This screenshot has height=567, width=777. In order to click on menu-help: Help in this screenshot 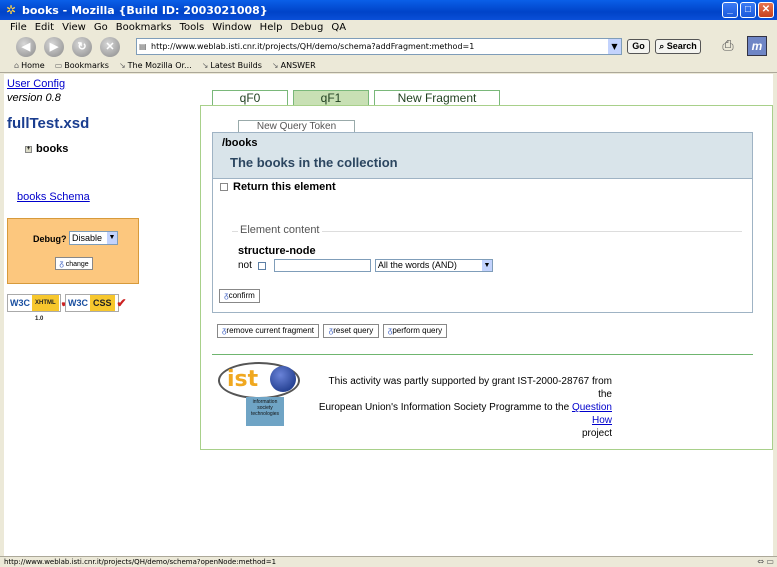, I will do `click(271, 27)`.